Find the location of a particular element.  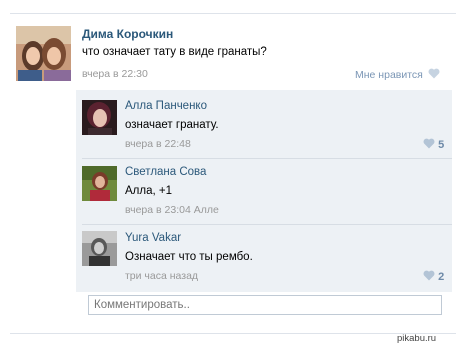

reply-author-name: Светлана Сова is located at coordinates (165, 172).